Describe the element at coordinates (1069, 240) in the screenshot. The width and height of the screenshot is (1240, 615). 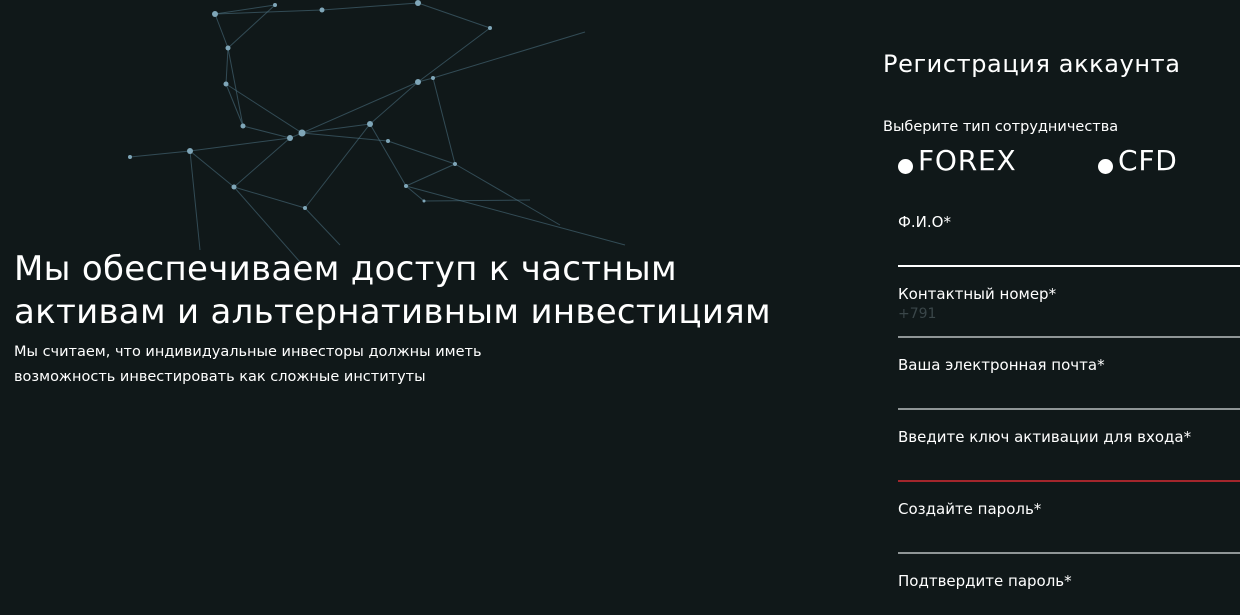
I see `full-name-field: Ф.И.О*` at that location.